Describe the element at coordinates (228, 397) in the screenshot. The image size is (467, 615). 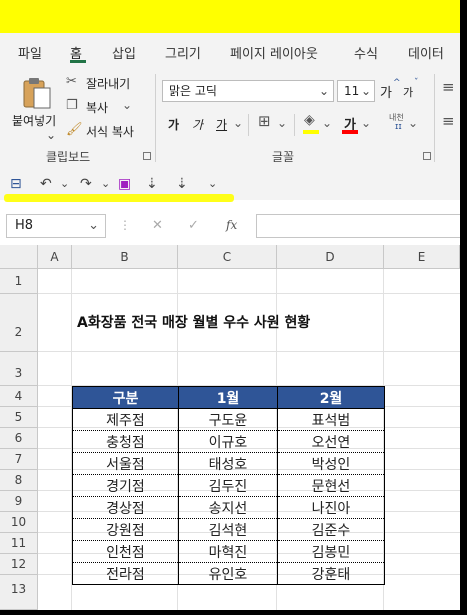
I see `table-header-cell: 1월` at that location.